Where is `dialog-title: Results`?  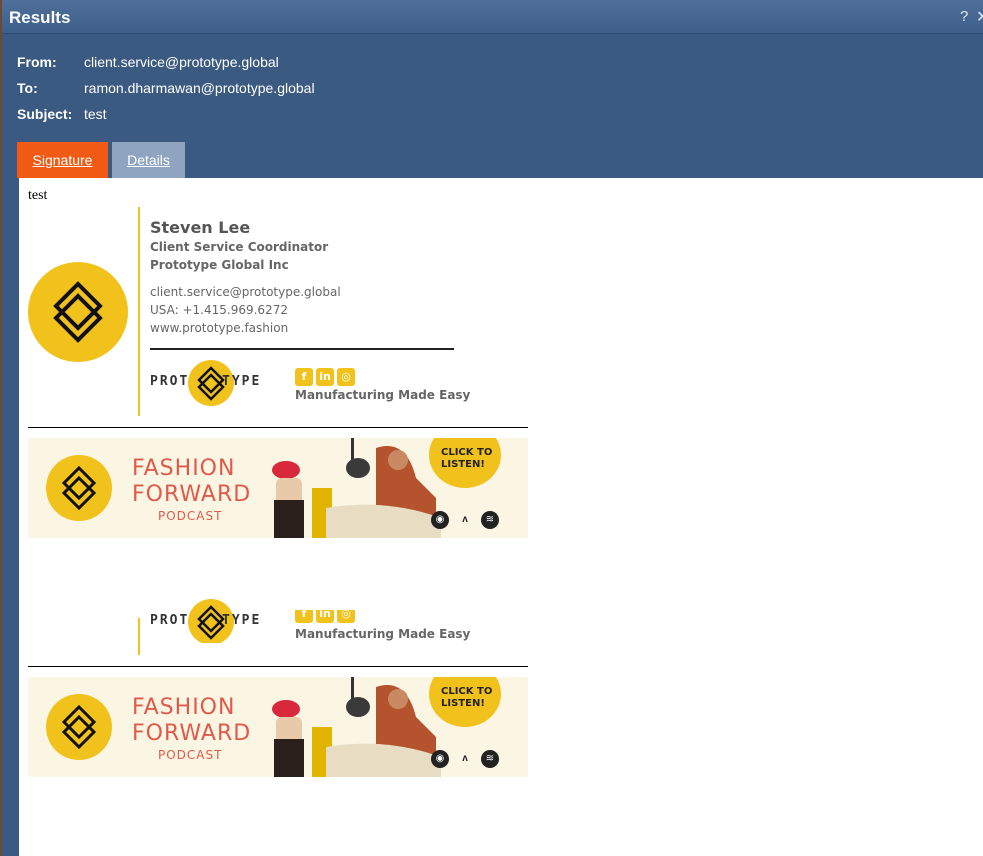 dialog-title: Results is located at coordinates (40, 17).